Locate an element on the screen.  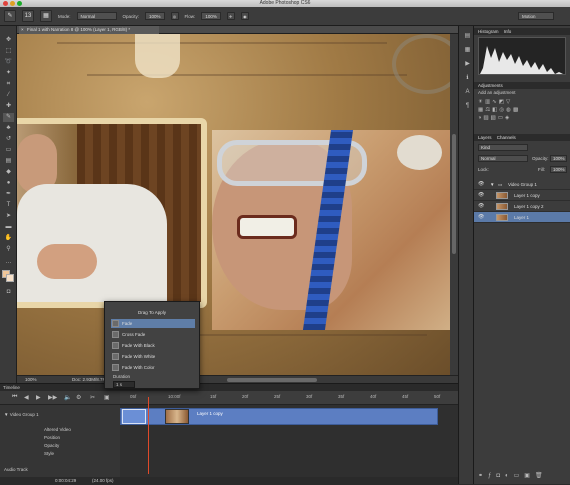
gradient-tool-icon: ▤ is located at coordinates (8, 161).